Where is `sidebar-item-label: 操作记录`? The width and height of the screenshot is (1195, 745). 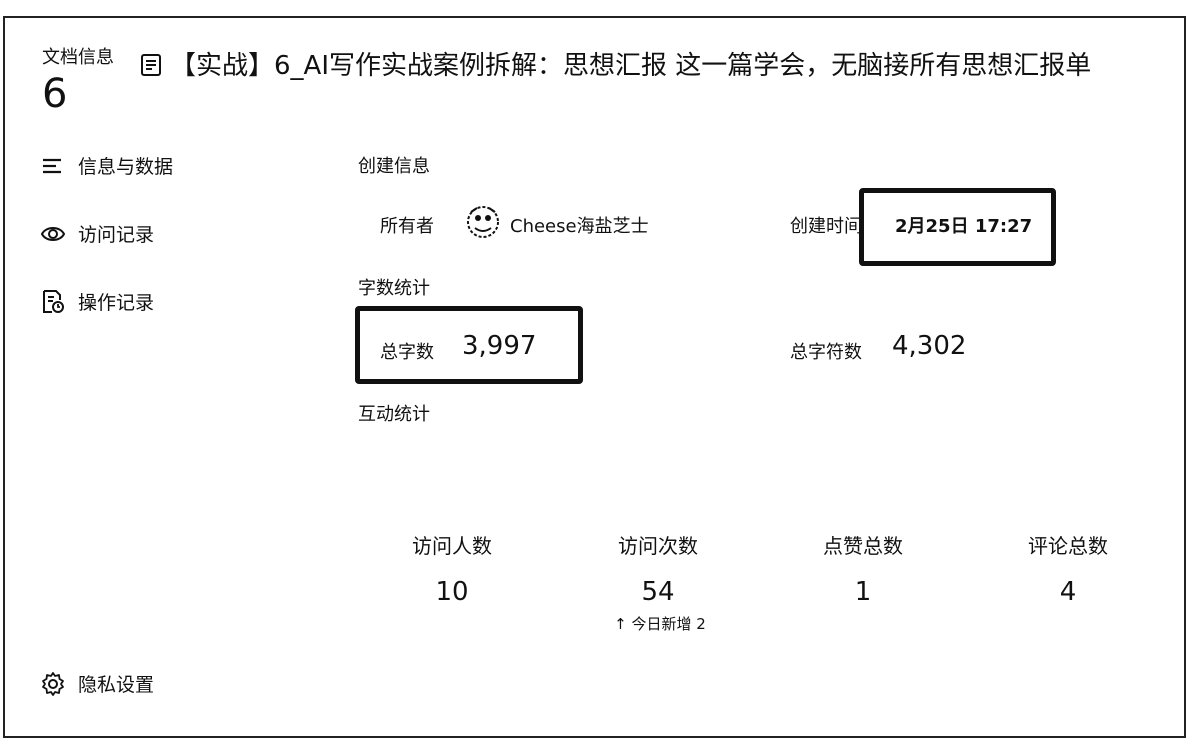
sidebar-item-label: 操作记录 is located at coordinates (116, 303).